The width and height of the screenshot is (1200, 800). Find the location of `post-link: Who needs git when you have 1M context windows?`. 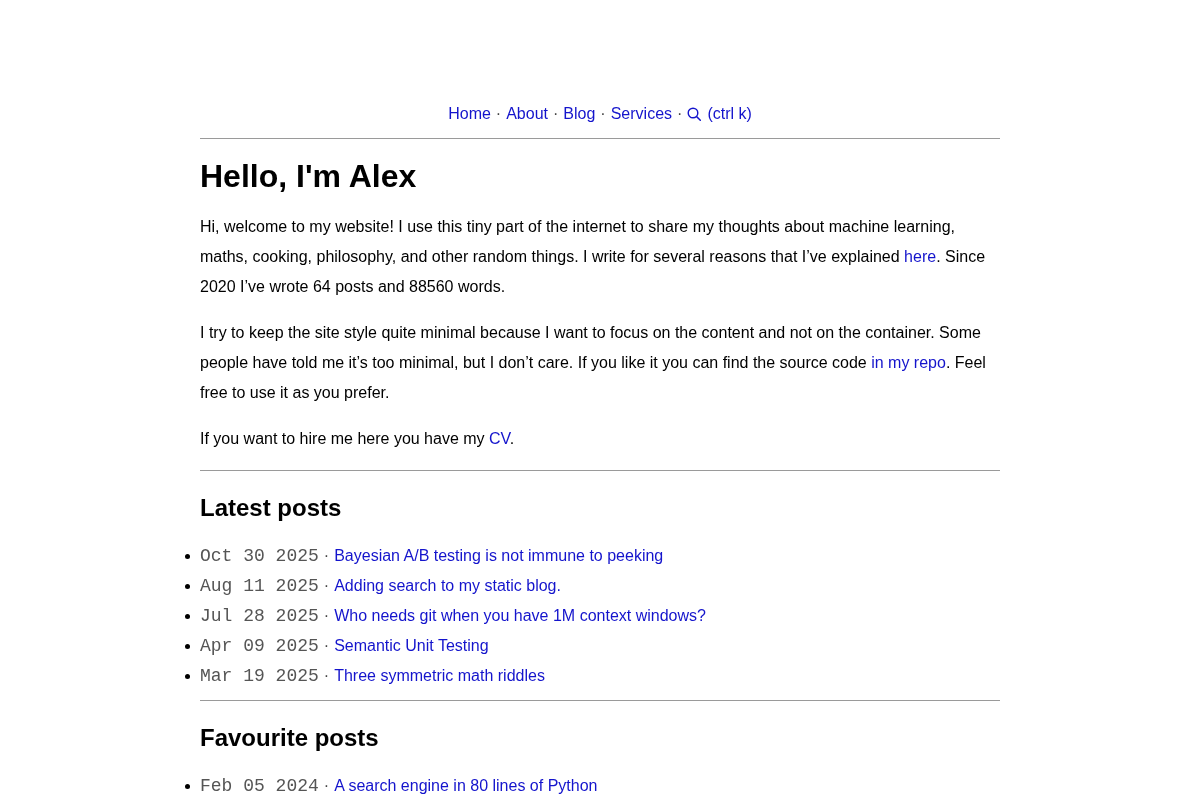

post-link: Who needs git when you have 1M context windows? is located at coordinates (520, 616).